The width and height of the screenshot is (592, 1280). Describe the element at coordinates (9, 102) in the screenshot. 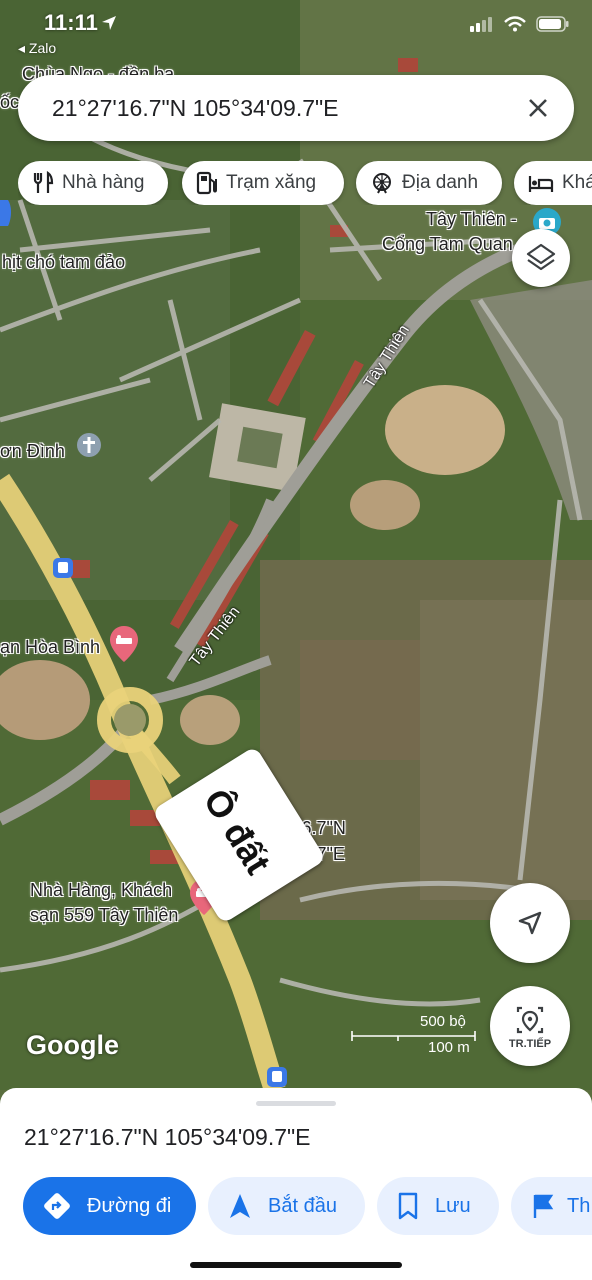

I see `map-label-oc: ốc` at that location.